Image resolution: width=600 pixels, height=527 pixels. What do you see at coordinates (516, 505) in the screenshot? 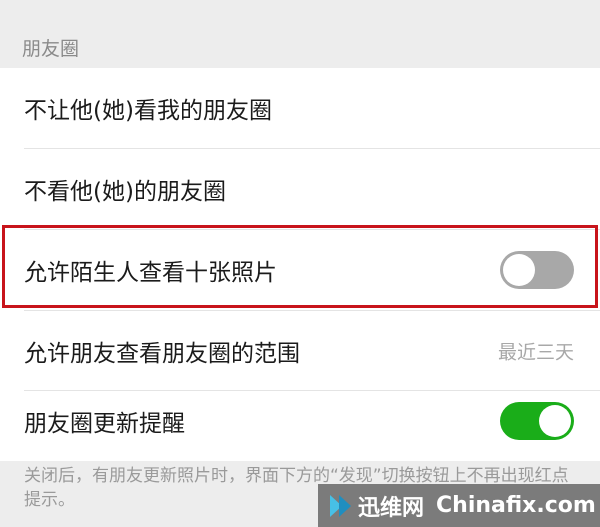
I see `watermark-site: Chinafix.com` at bounding box center [516, 505].